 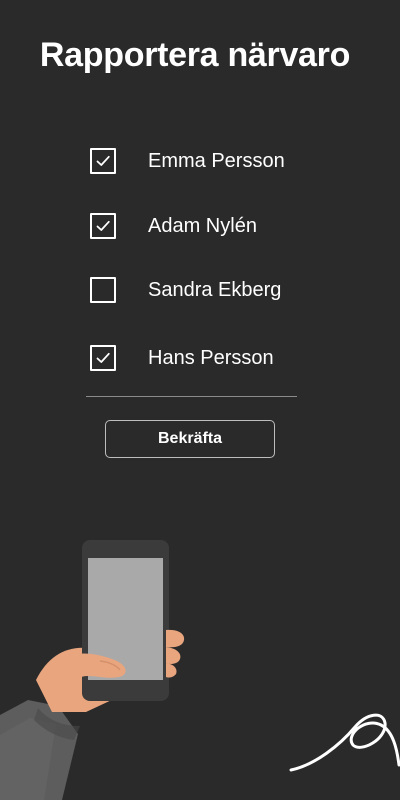 What do you see at coordinates (211, 357) in the screenshot?
I see `student-name: Hans Persson` at bounding box center [211, 357].